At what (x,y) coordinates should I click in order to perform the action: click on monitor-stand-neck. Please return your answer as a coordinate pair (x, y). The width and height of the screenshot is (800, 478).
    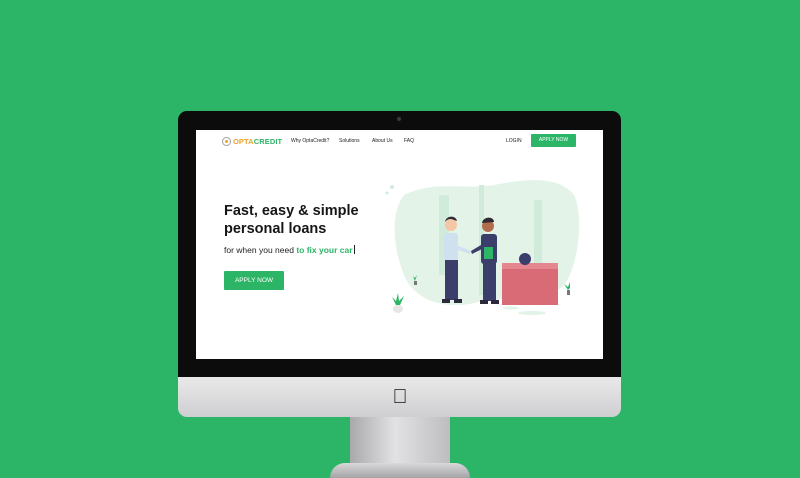
    Looking at the image, I should click on (400, 442).